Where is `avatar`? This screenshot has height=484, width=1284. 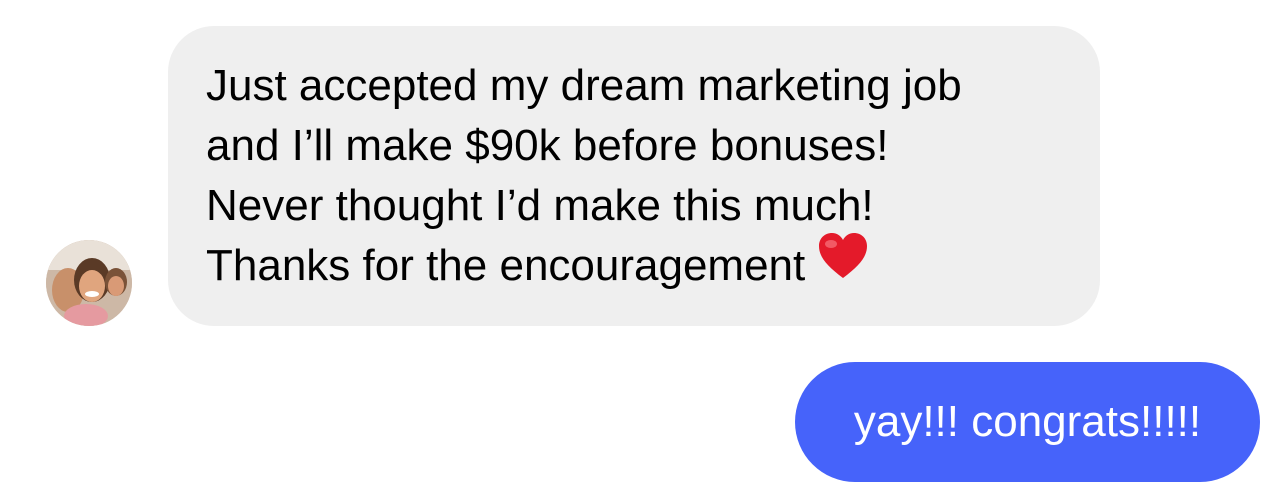
avatar is located at coordinates (89, 283).